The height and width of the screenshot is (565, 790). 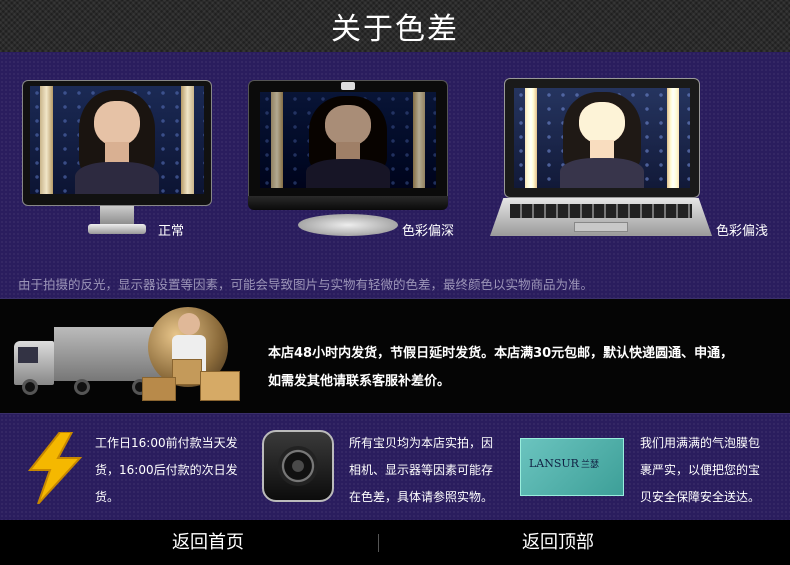 I want to click on shipping-line-2: 如需发其他请联系客服补差价。, so click(x=359, y=381).